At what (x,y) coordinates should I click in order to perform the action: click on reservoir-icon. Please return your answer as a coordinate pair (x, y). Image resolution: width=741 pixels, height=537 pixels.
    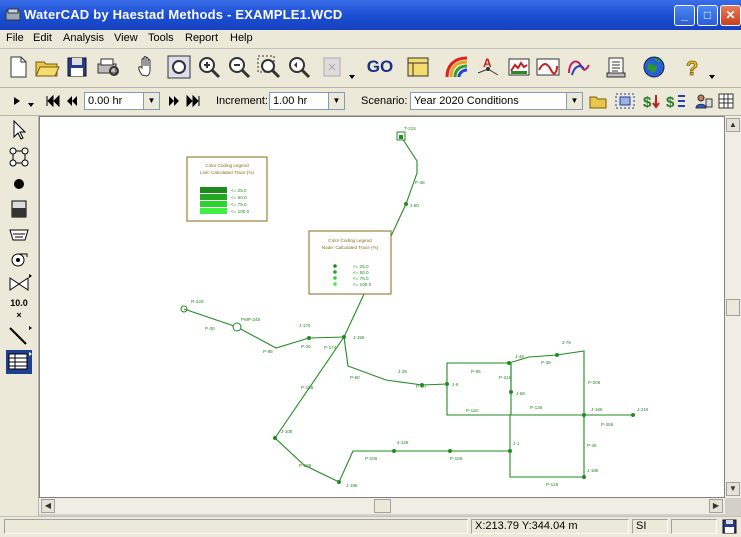
    Looking at the image, I should click on (19, 234).